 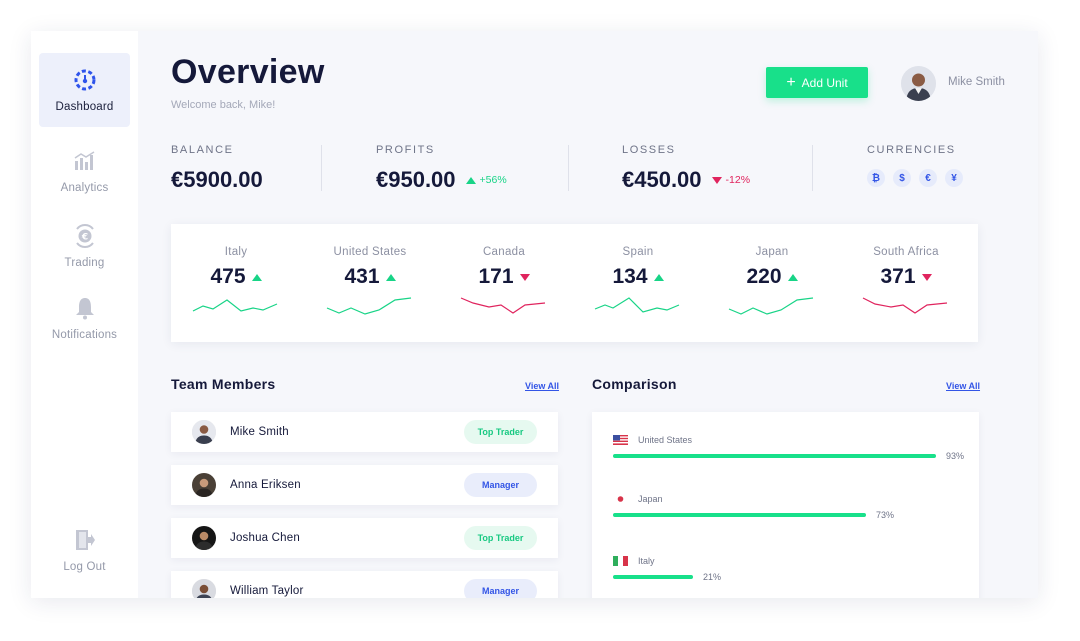 What do you see at coordinates (416, 179) in the screenshot?
I see `profits-value: €950.00` at bounding box center [416, 179].